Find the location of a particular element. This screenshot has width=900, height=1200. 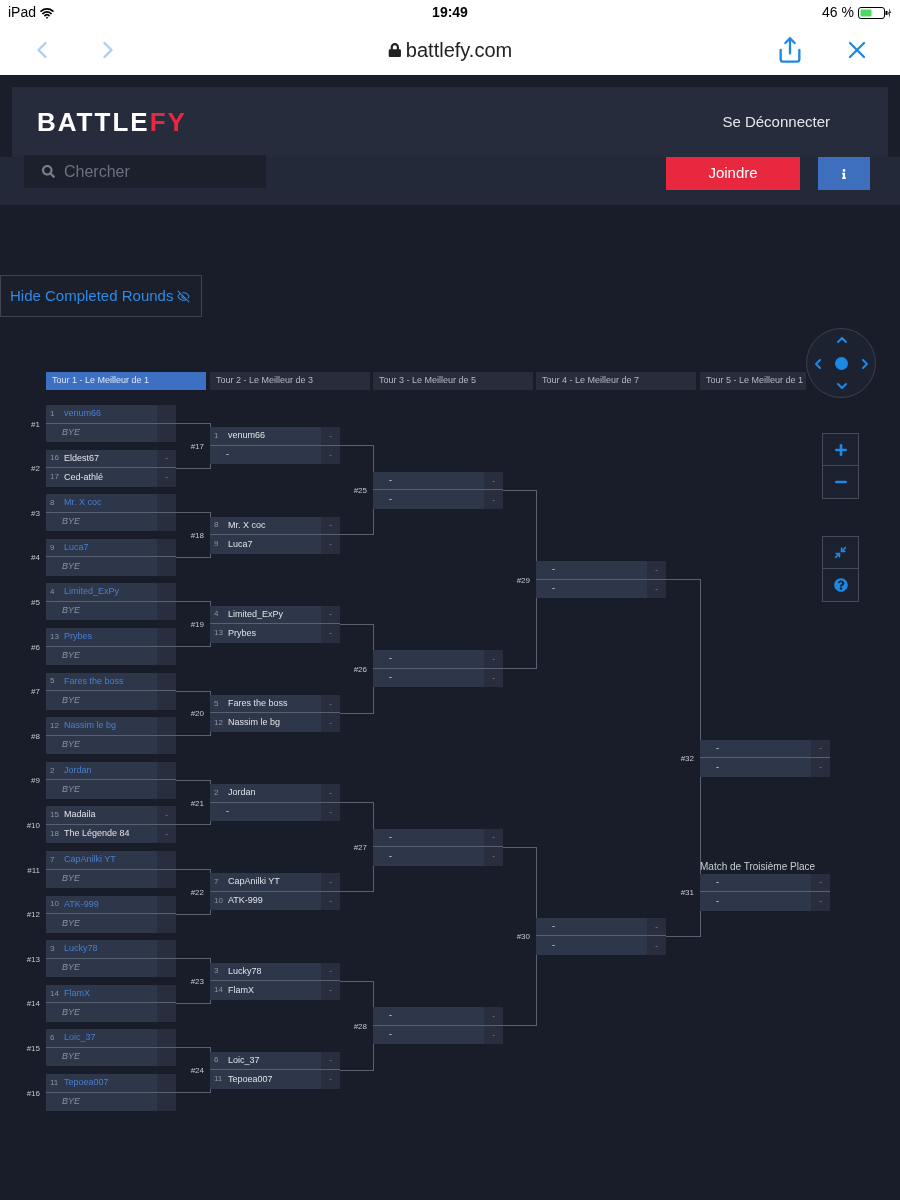

match-number: #22 is located at coordinates (196, 892).